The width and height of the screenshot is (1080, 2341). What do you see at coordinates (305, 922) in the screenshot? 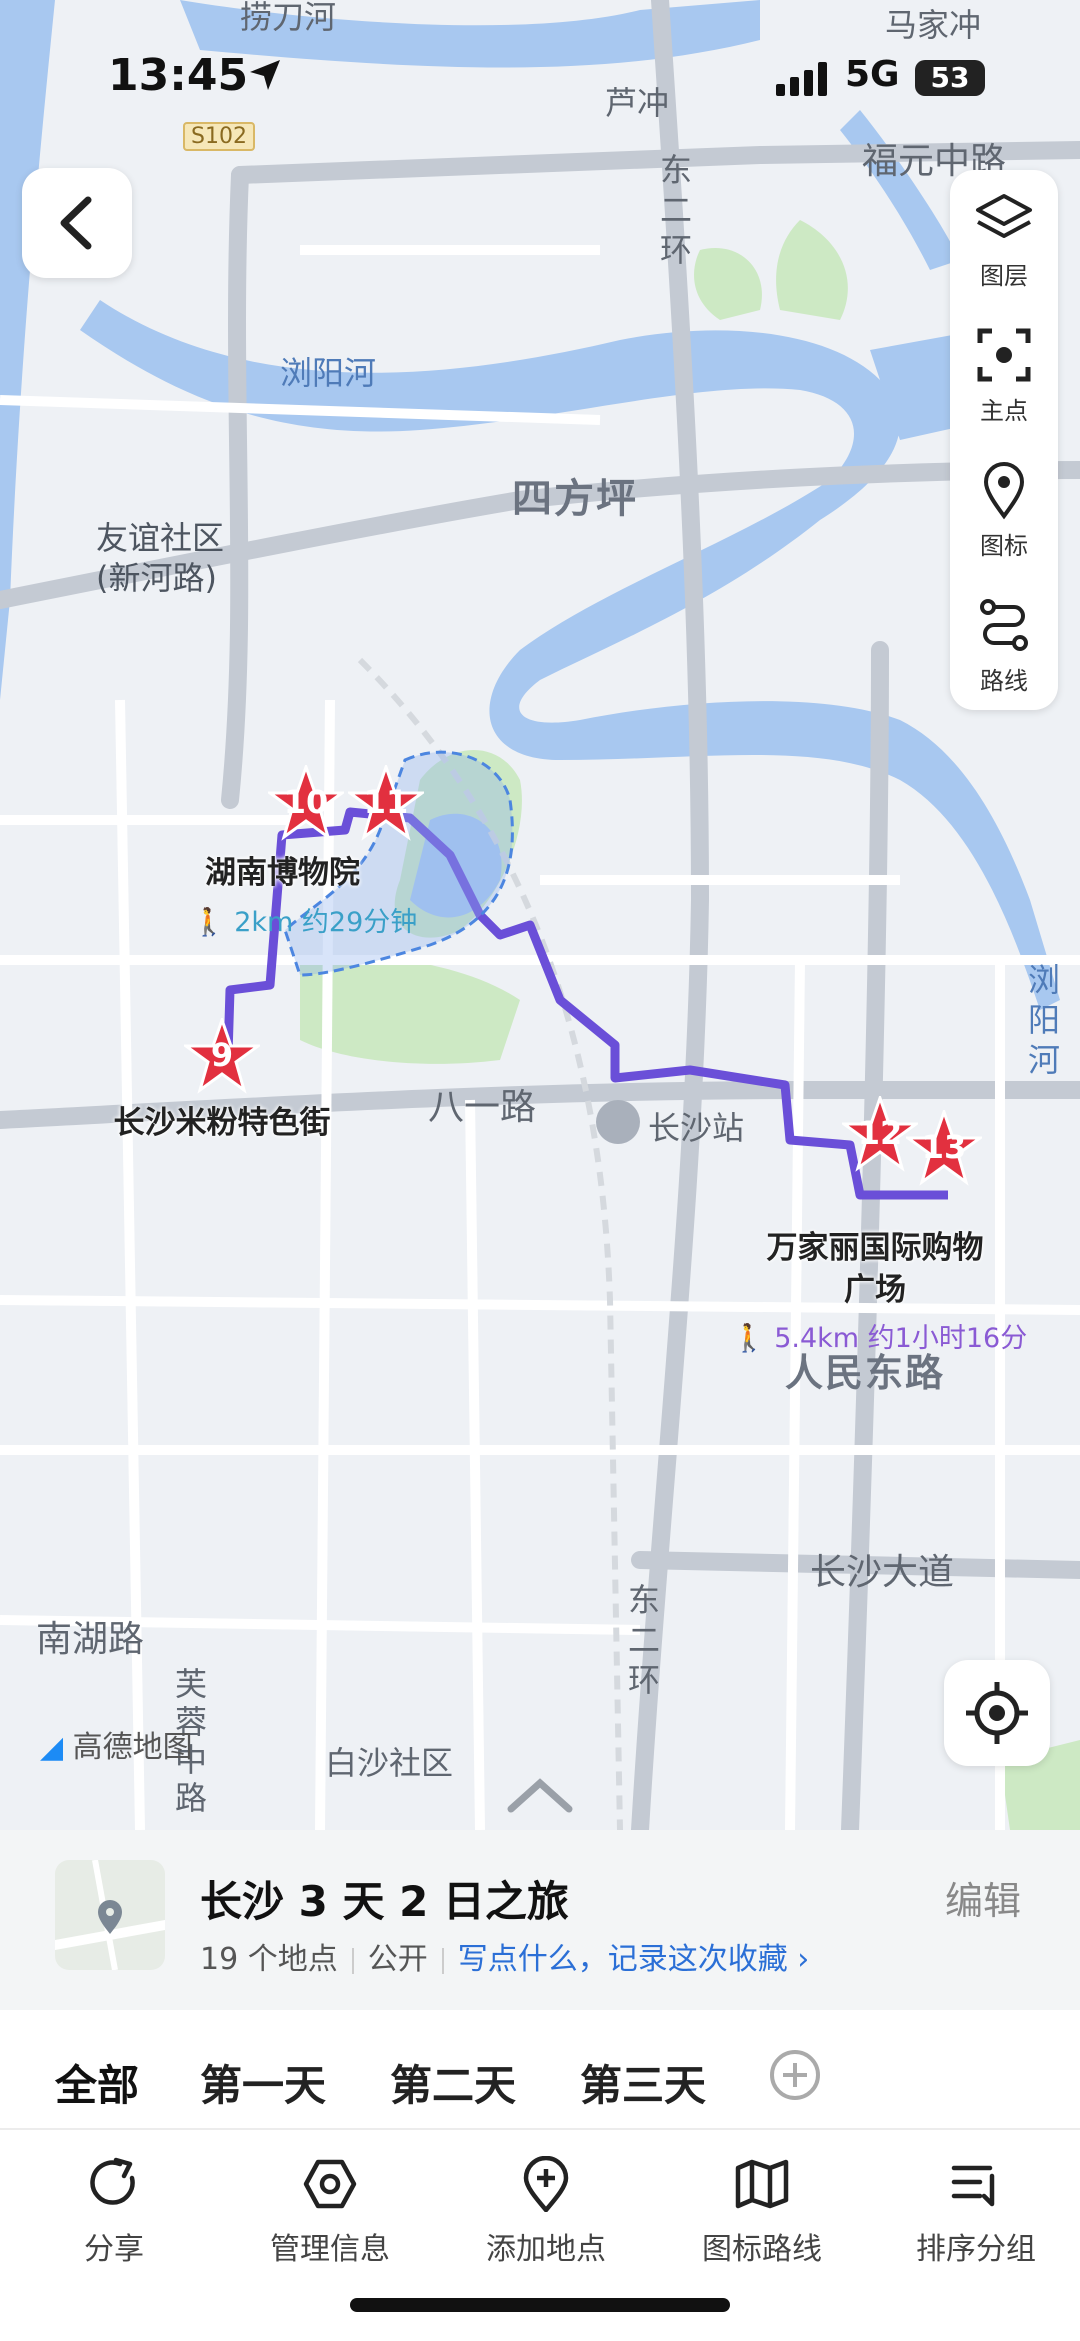
I see `walk-segment: 🚶 2km 约29分钟` at bounding box center [305, 922].